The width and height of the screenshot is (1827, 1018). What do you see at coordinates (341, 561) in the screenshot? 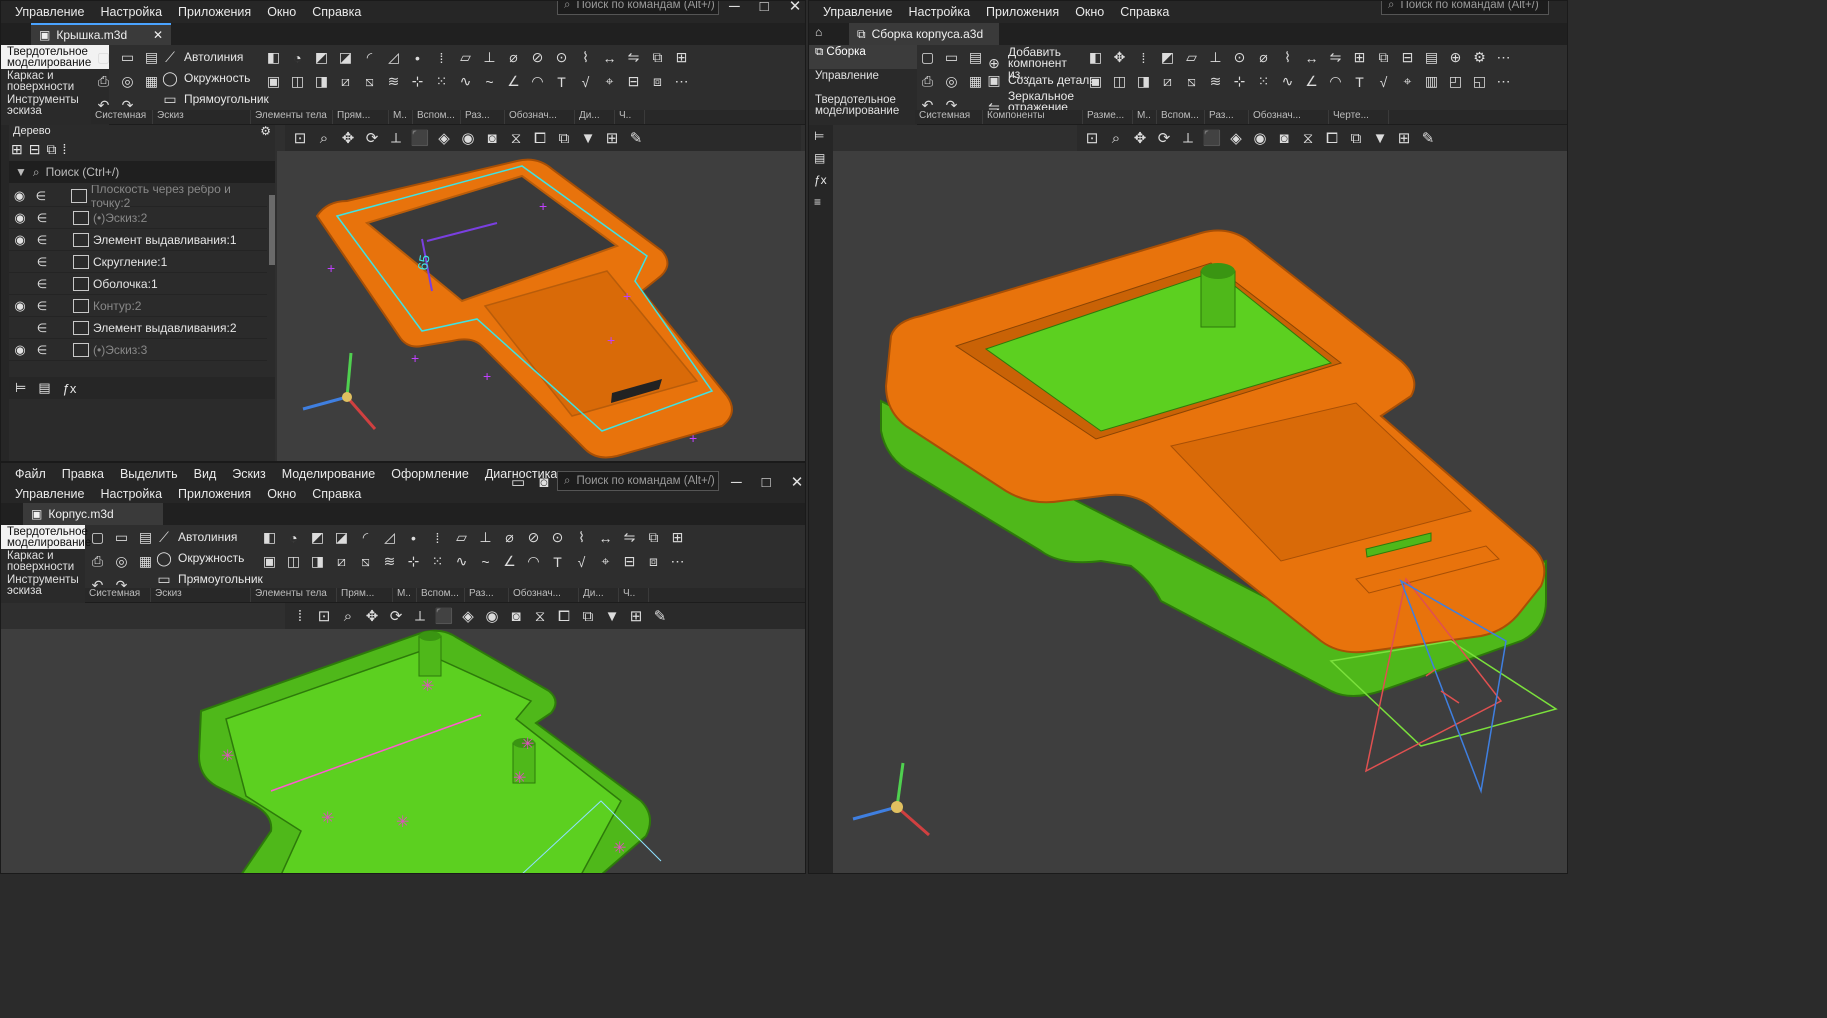
I see `split-icon: ⧄` at bounding box center [341, 561].